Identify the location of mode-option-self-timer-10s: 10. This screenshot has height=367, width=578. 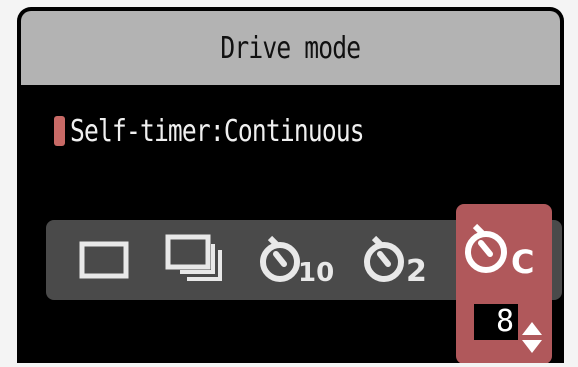
(298, 260).